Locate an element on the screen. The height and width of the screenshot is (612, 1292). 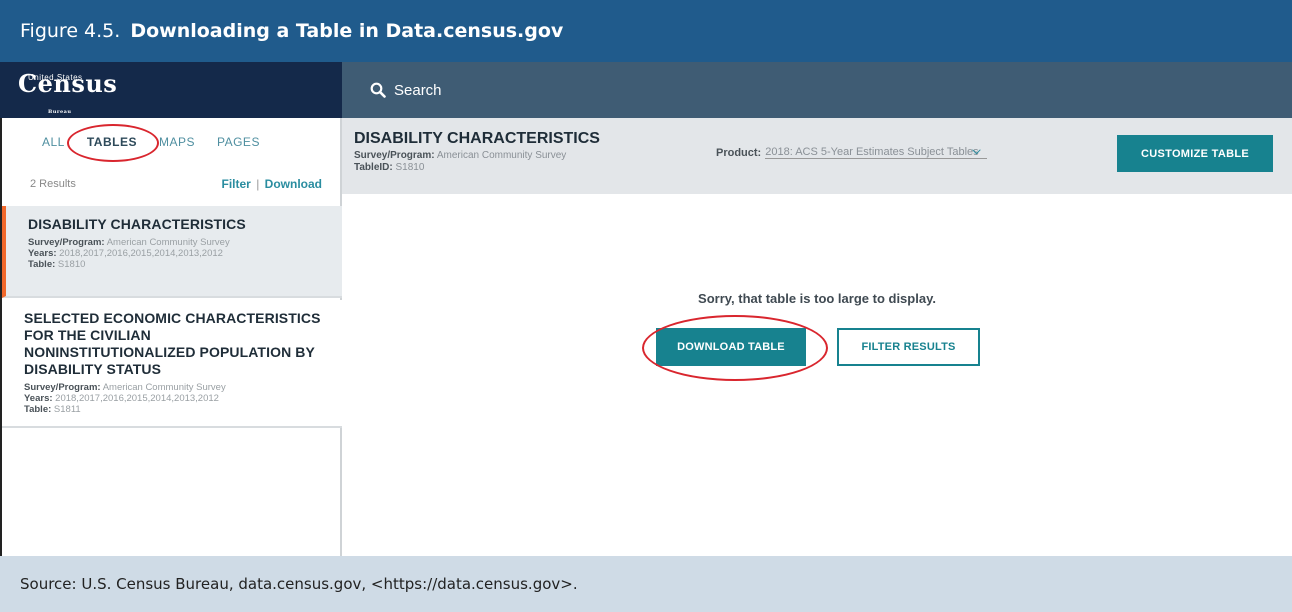
filter-download-links: Filter | Download is located at coordinates (272, 184).